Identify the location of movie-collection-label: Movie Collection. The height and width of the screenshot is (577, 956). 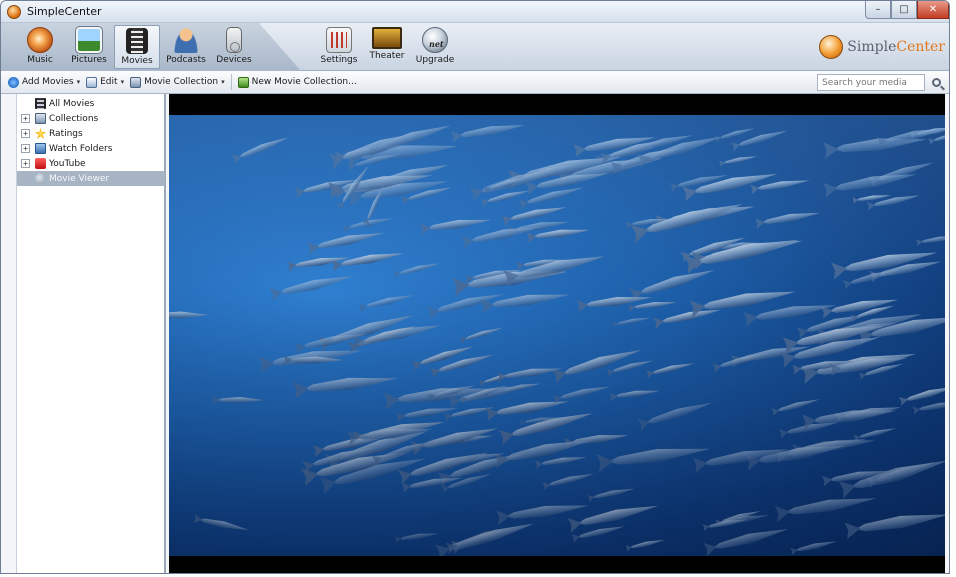
(181, 82).